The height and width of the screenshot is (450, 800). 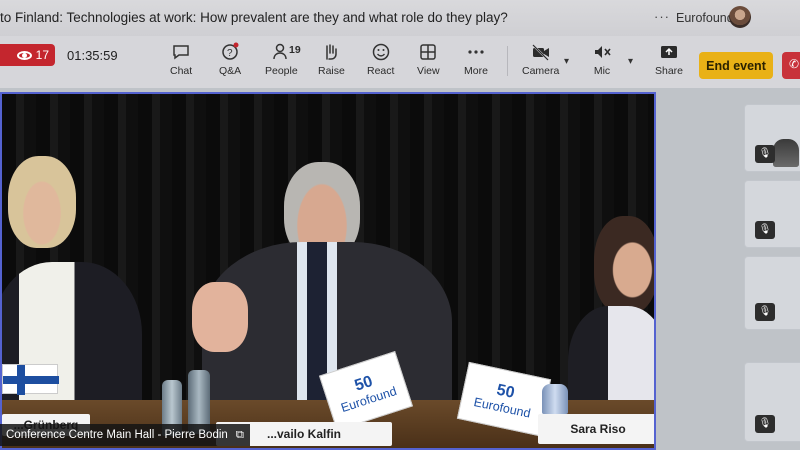 I want to click on viewer-count: 17, so click(x=42, y=55).